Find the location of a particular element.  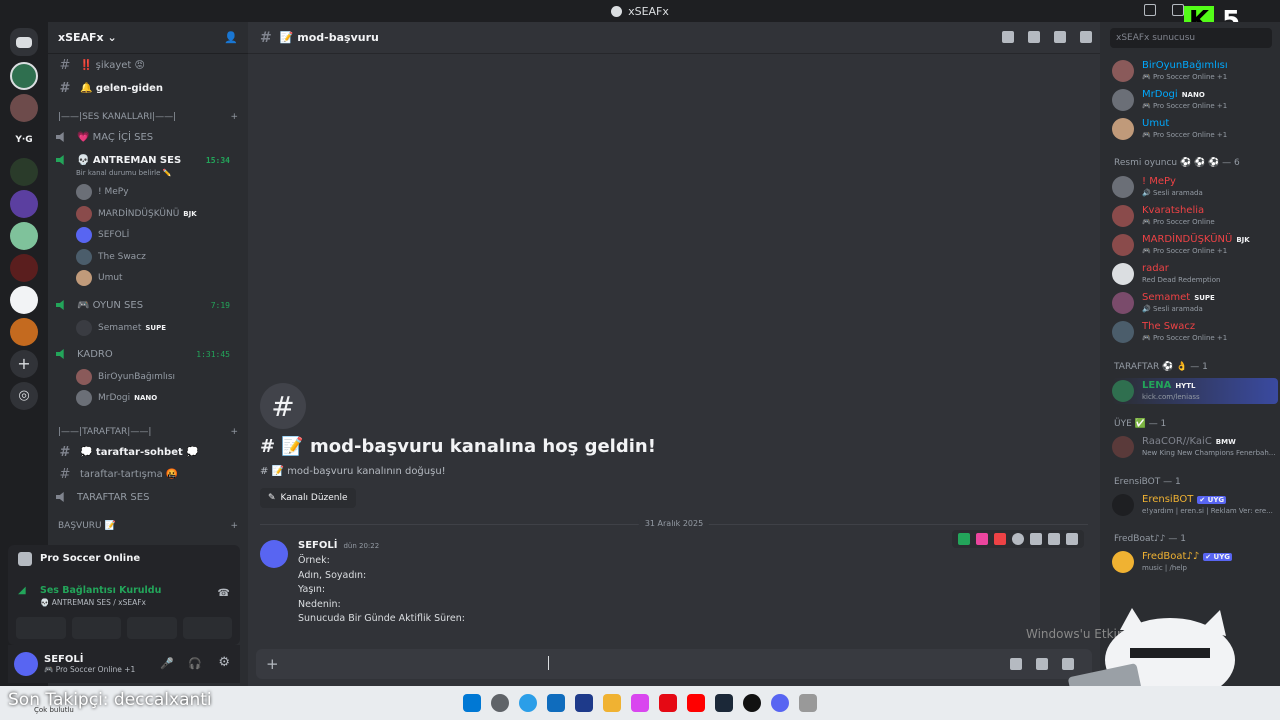

member-item: BirOyunBağımlısı 🎮 Pro Soccer Online +1 is located at coordinates (1195, 71).